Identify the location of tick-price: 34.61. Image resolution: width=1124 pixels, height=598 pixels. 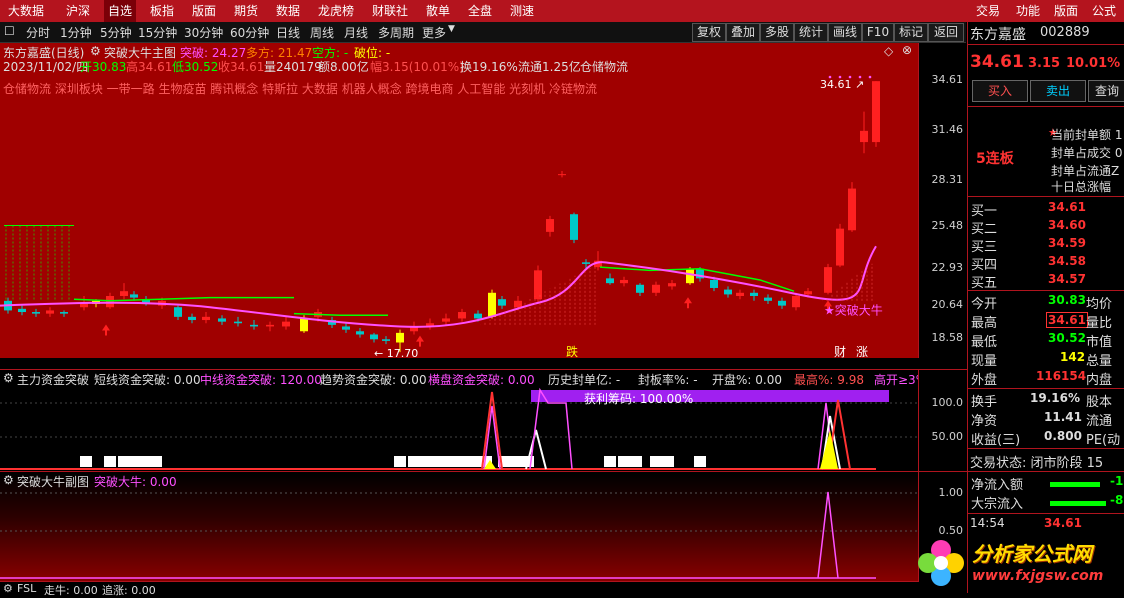
(1063, 523).